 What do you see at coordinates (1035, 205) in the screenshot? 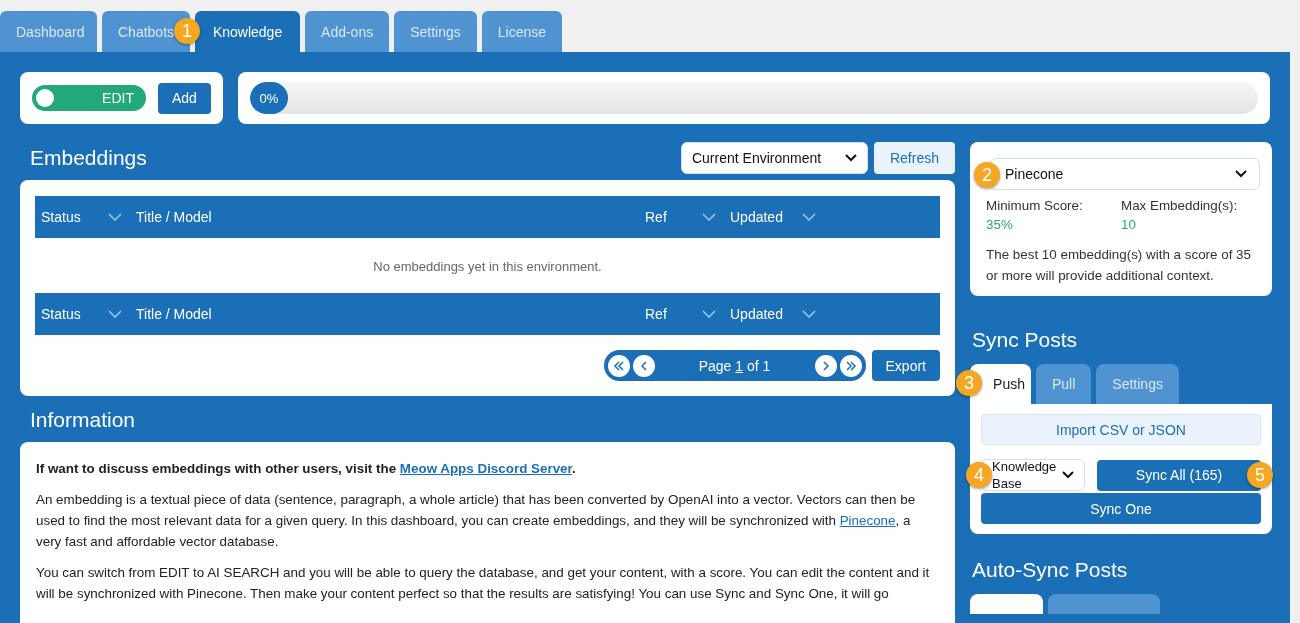
I see `stat-label: Minimum Score:` at bounding box center [1035, 205].